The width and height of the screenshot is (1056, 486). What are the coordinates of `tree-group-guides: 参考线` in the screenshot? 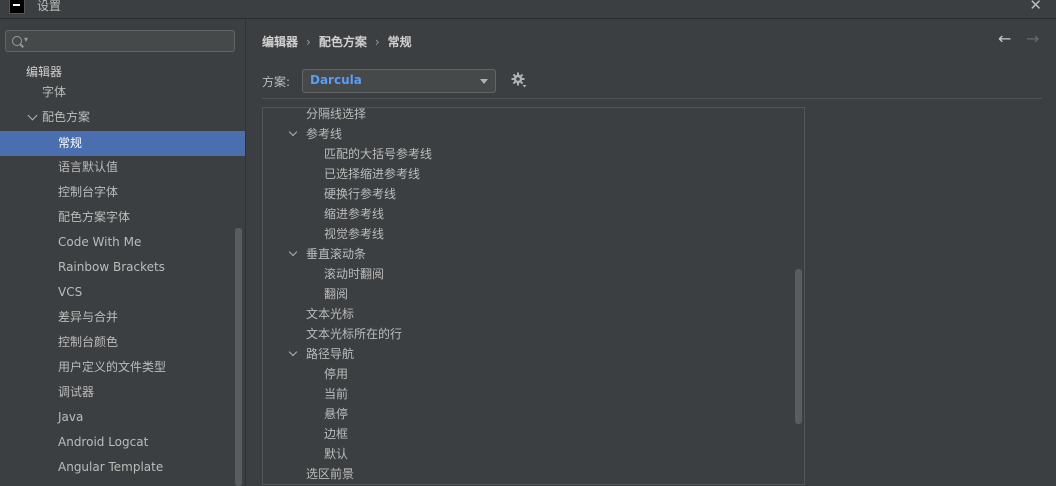 It's located at (324, 134).